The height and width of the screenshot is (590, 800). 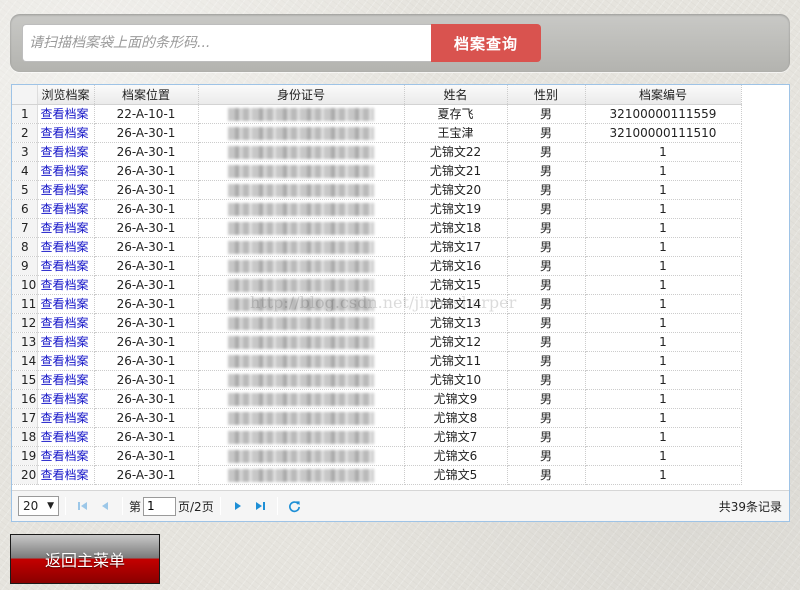 What do you see at coordinates (377, 456) in the screenshot?
I see `table-row: 19 查看档案 26-A-30-1 尤锦文6 男 1` at bounding box center [377, 456].